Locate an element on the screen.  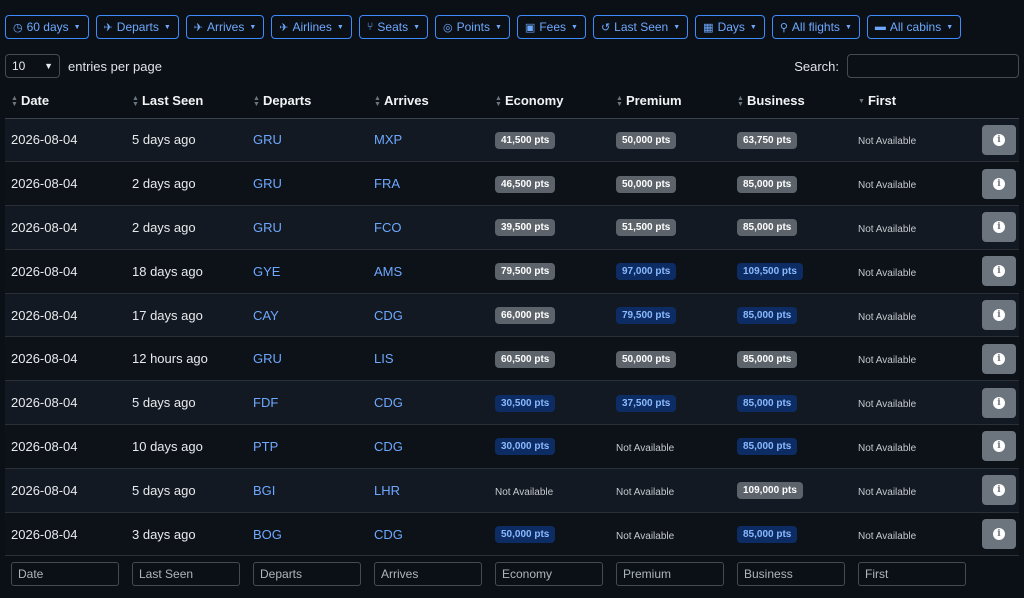
arrives-link: MXP is located at coordinates (428, 140).